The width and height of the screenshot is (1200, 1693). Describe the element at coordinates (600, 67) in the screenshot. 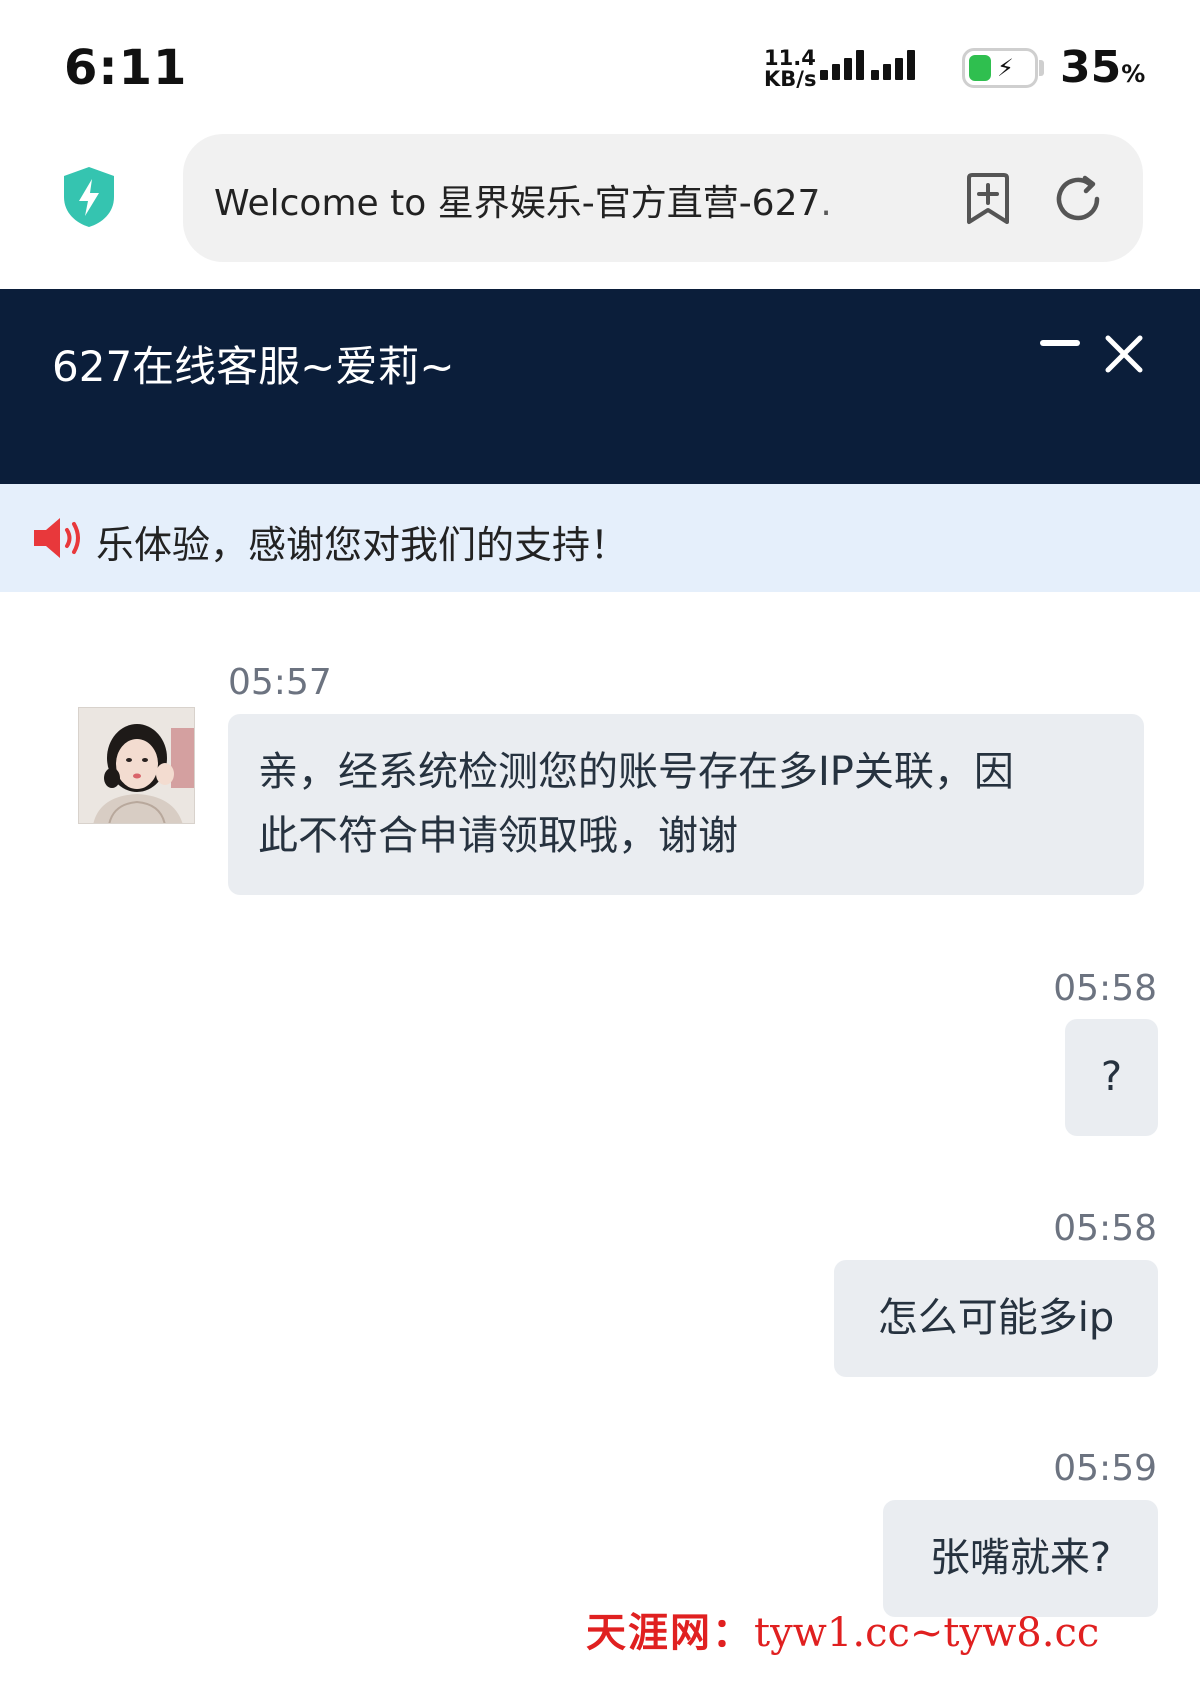

I see `status-bar: 6:11 11.4 KB/s ⚡ 35%` at that location.